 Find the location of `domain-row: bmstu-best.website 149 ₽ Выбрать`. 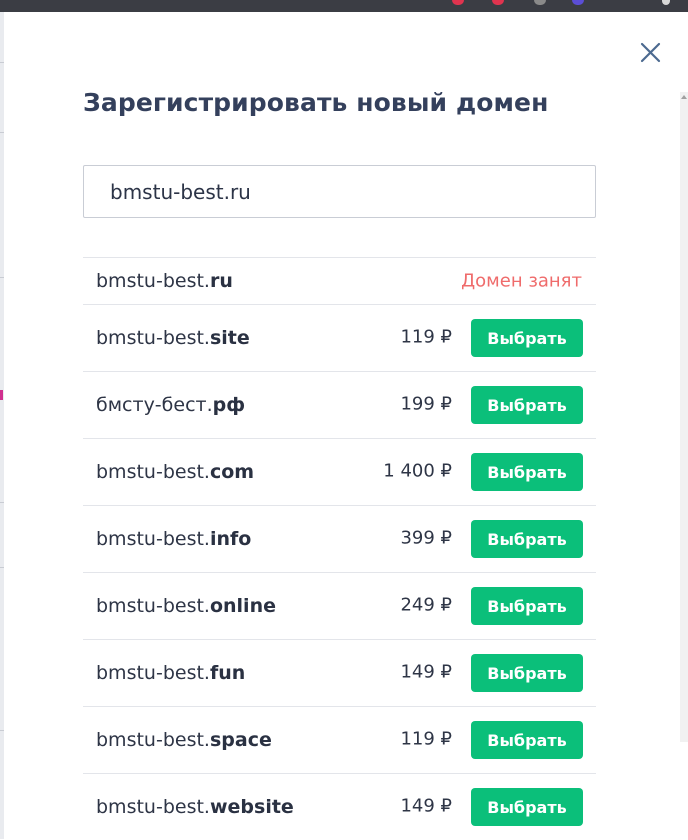

domain-row: bmstu-best.website 149 ₽ Выбрать is located at coordinates (339, 806).